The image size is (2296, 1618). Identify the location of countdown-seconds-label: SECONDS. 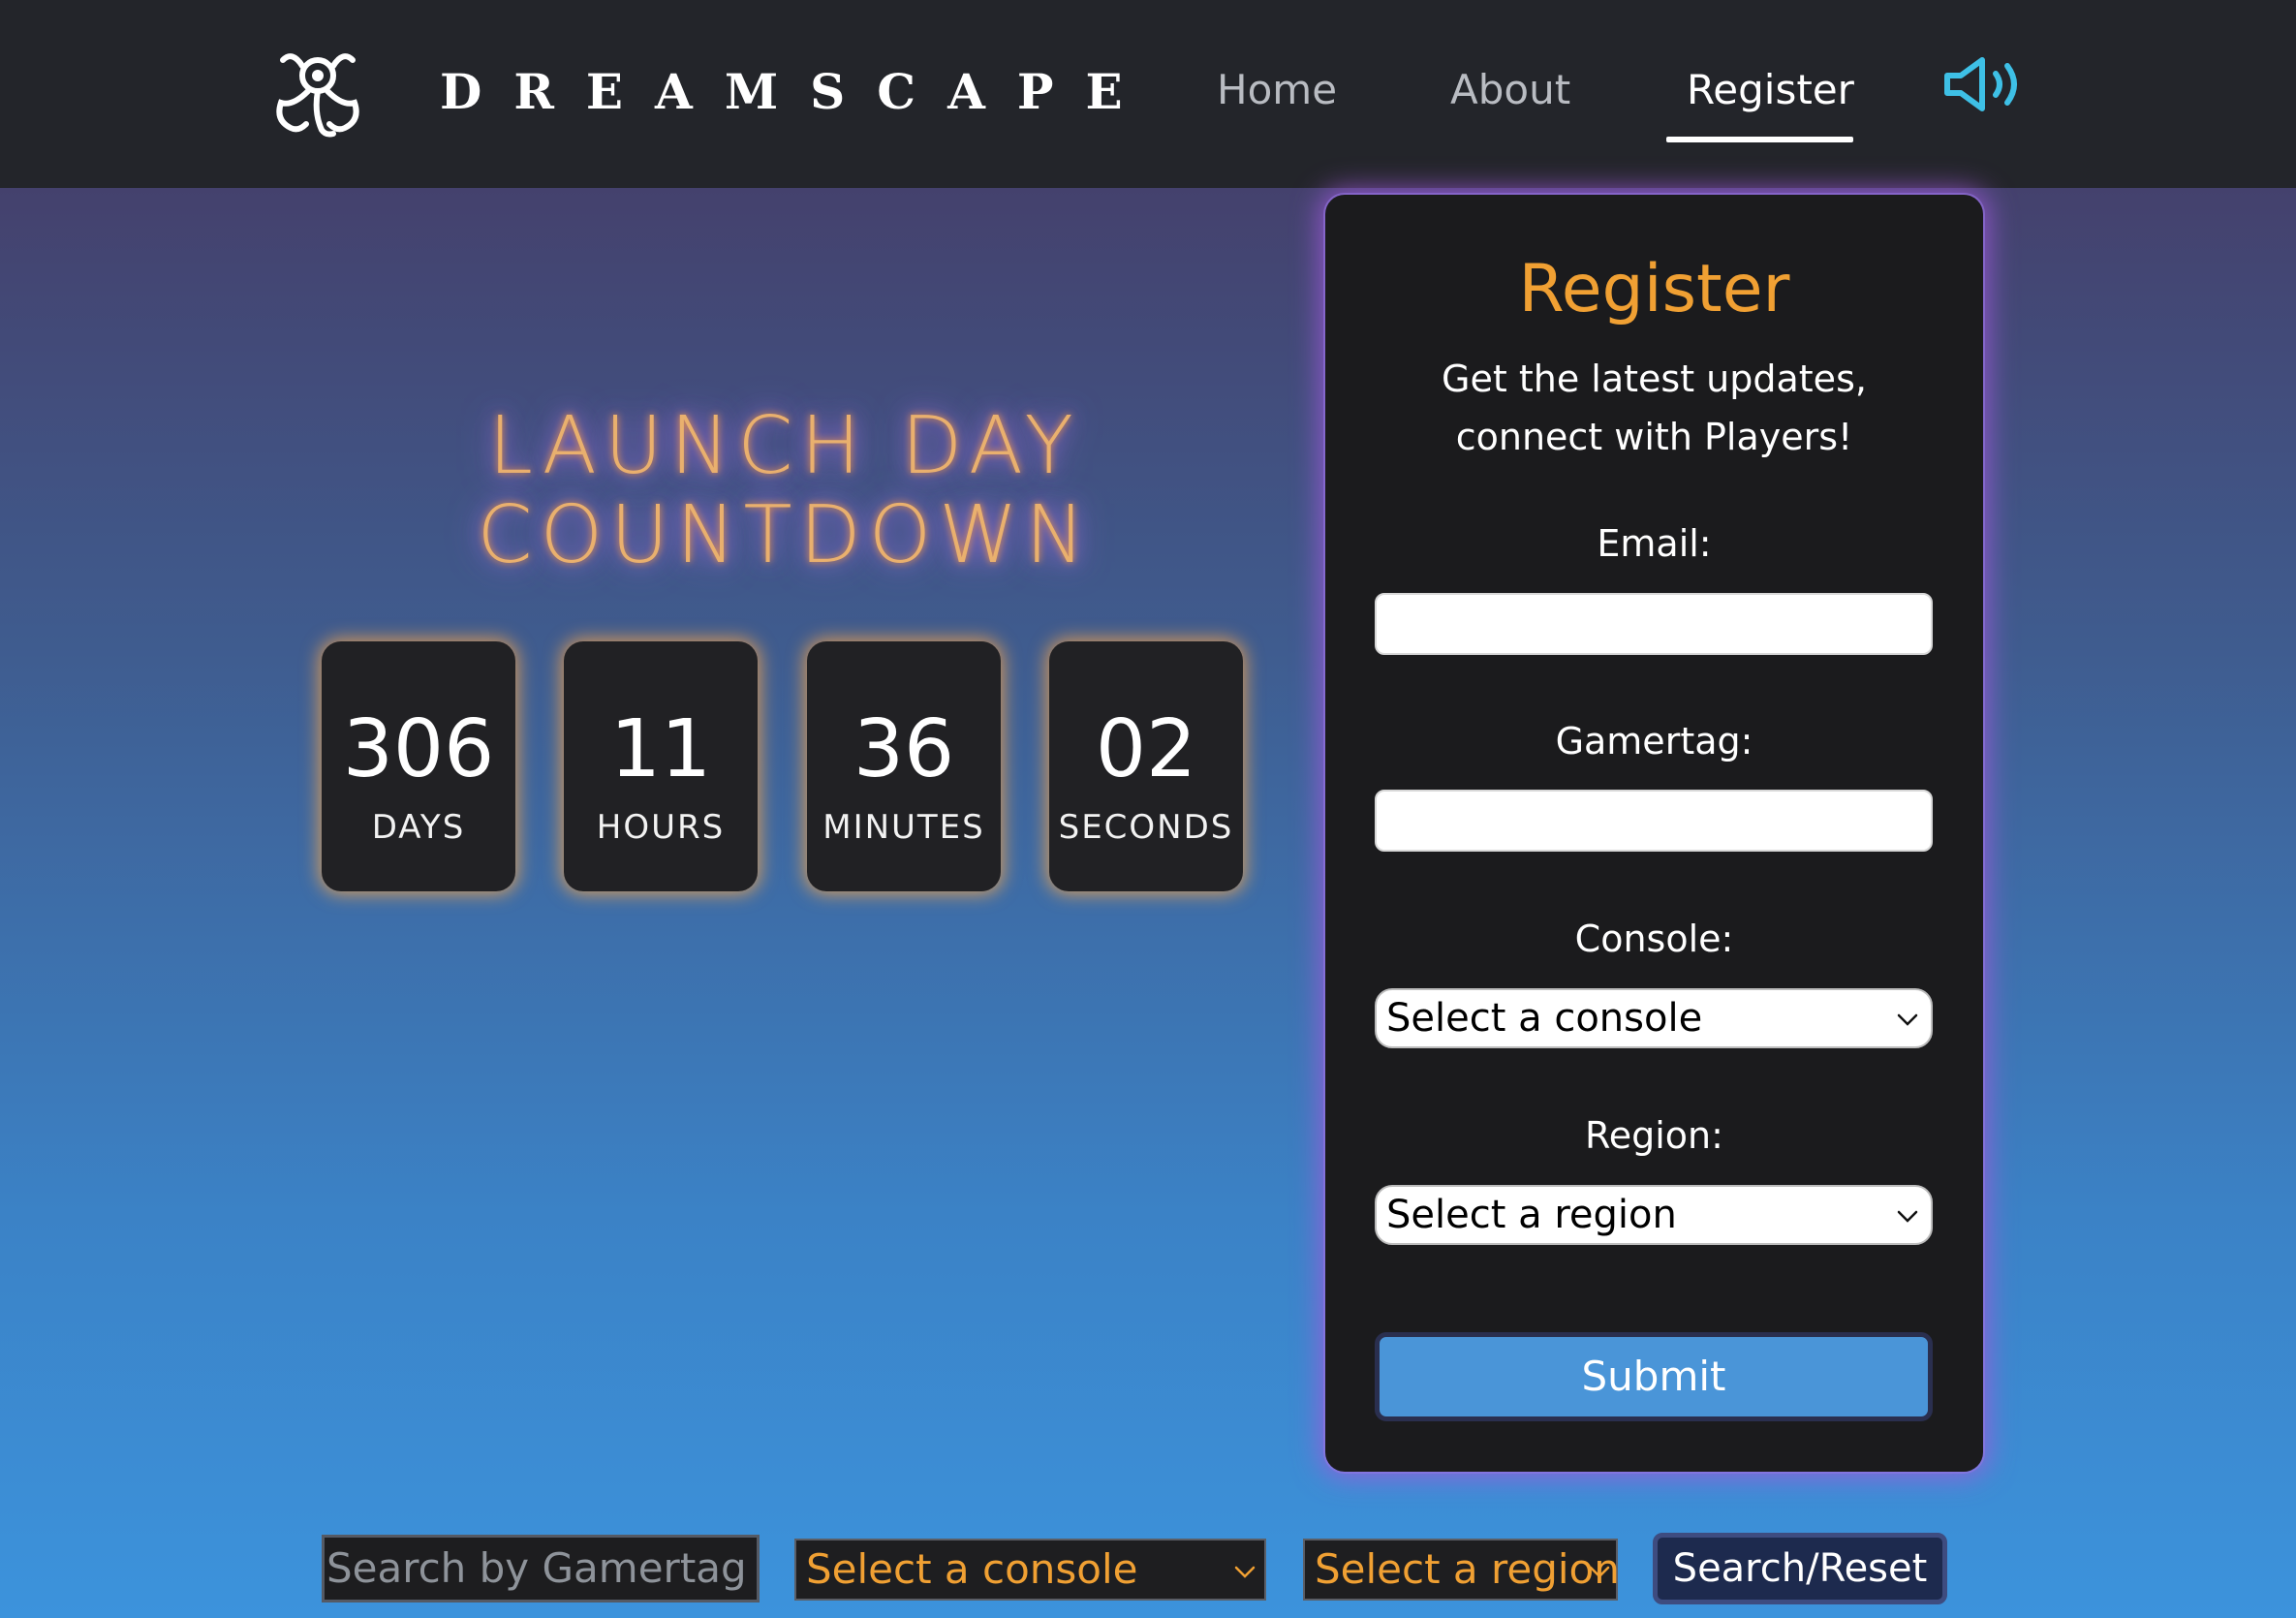
(1146, 827).